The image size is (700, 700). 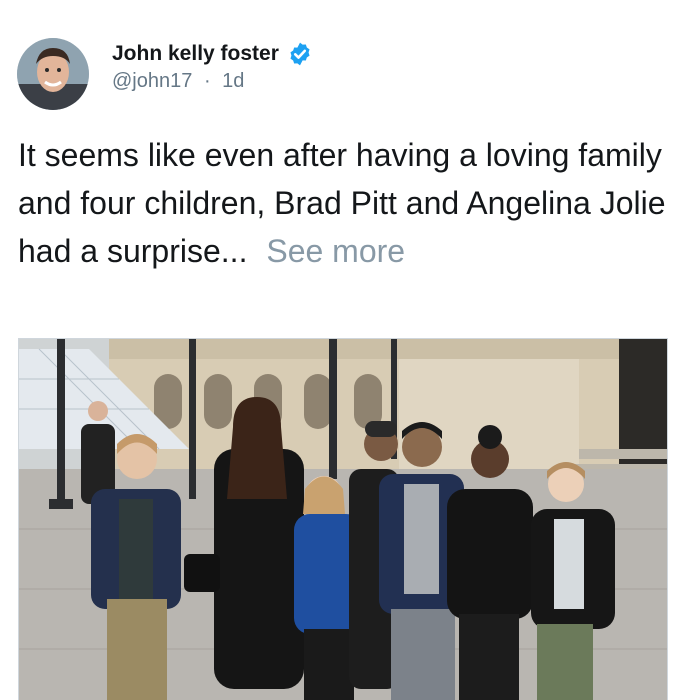 I want to click on see-more-link: See more, so click(x=335, y=251).